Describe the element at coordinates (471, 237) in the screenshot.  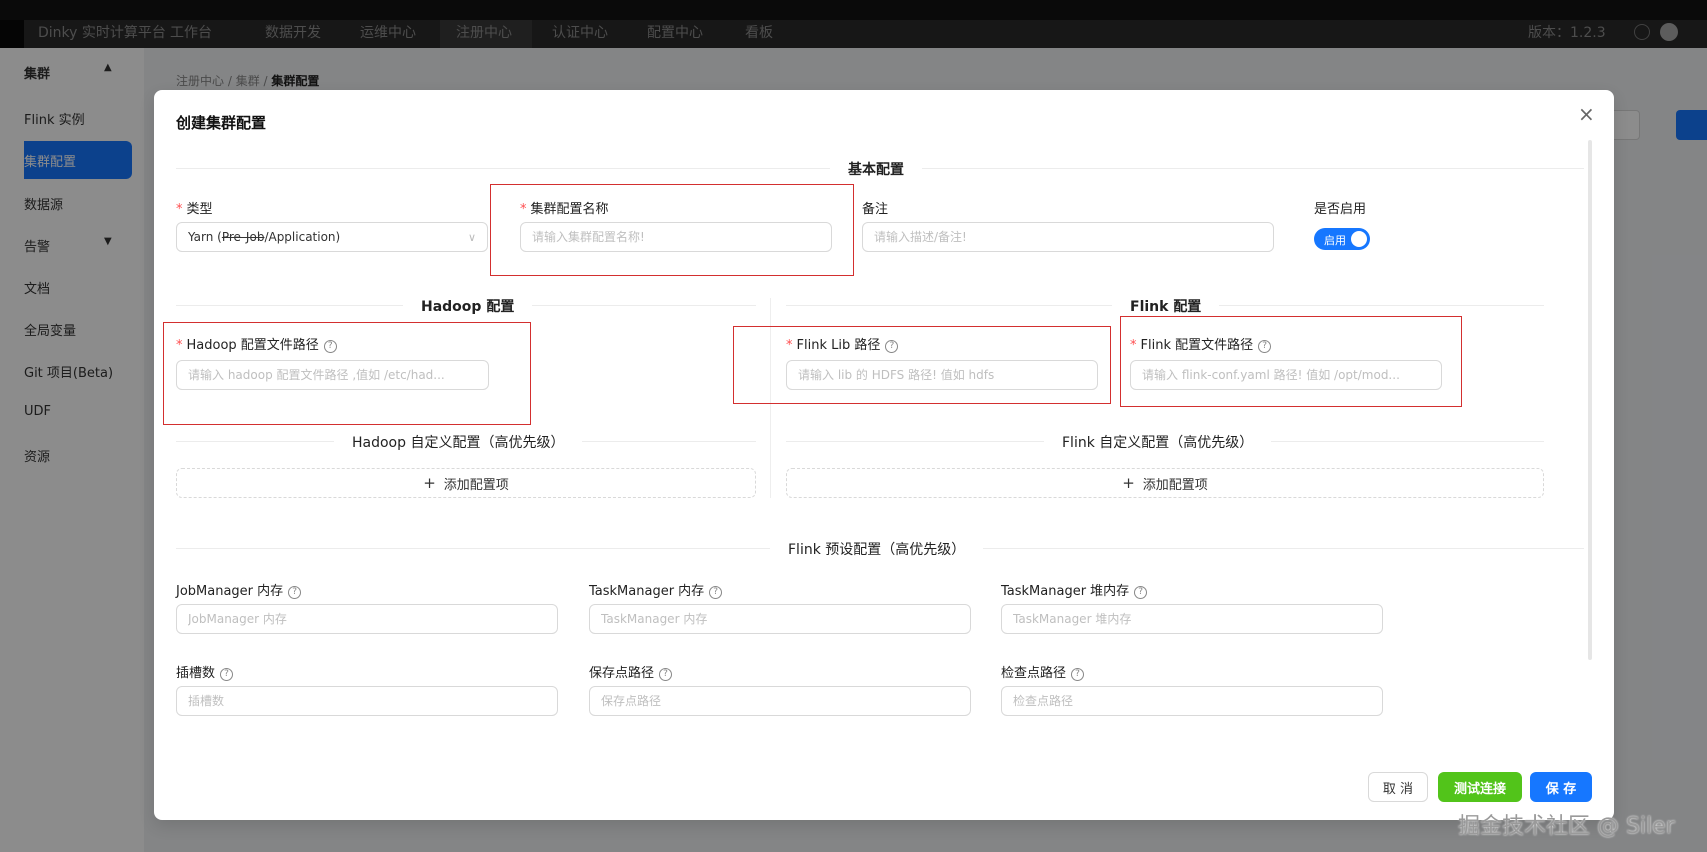
I see `chevron-down-icon: ∨` at that location.